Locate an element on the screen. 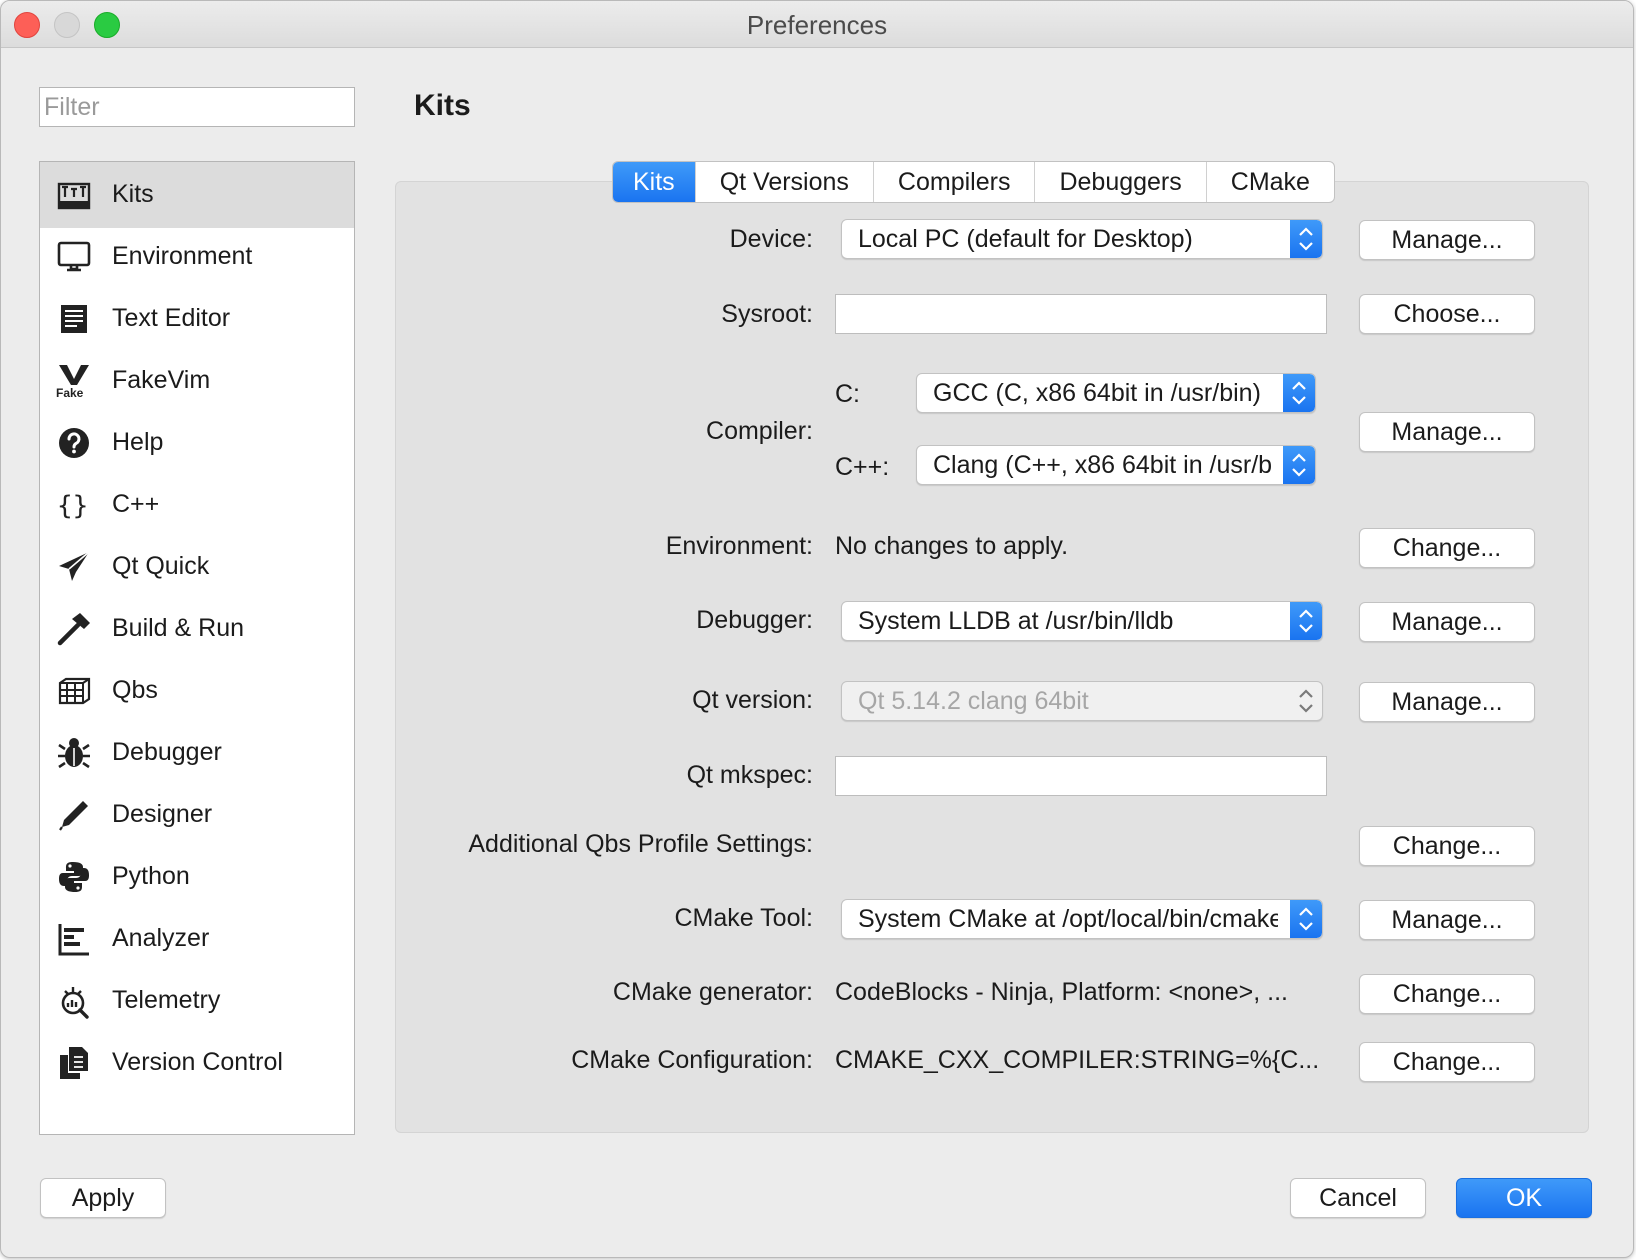  compiler-c-select: GCC (C, x86 64bit in /usr/bin) is located at coordinates (1116, 393).